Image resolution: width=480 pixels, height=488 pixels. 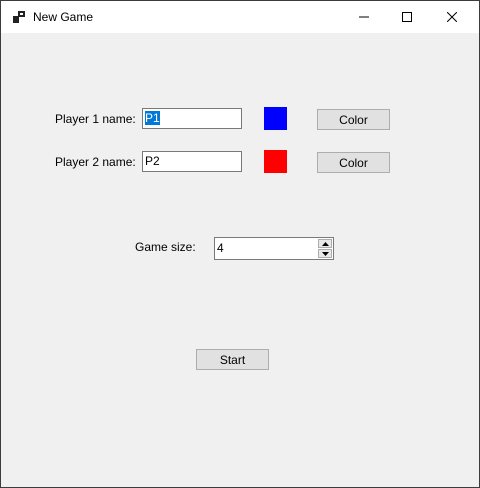 What do you see at coordinates (275, 161) in the screenshot?
I see `player2-color-swatch` at bounding box center [275, 161].